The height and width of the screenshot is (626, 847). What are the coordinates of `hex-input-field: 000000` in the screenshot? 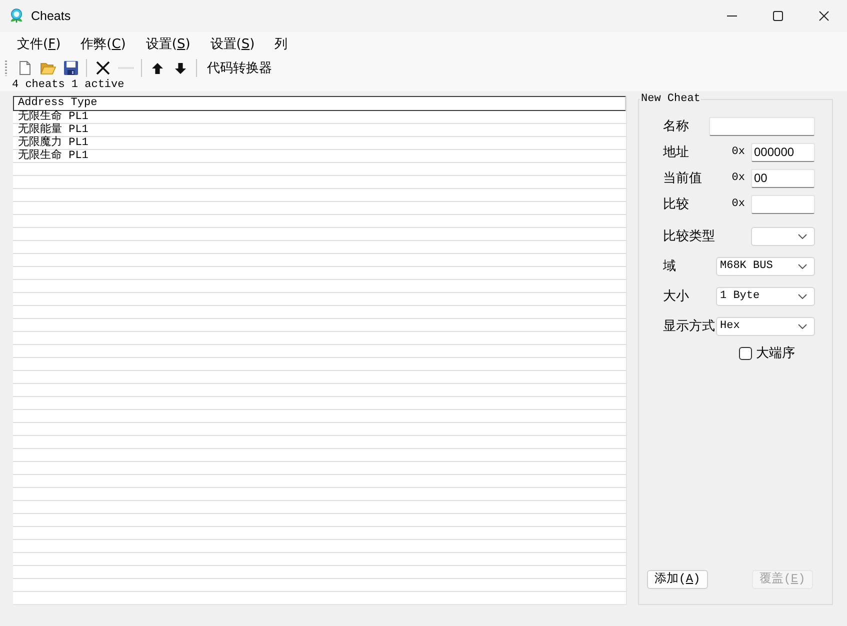 It's located at (783, 152).